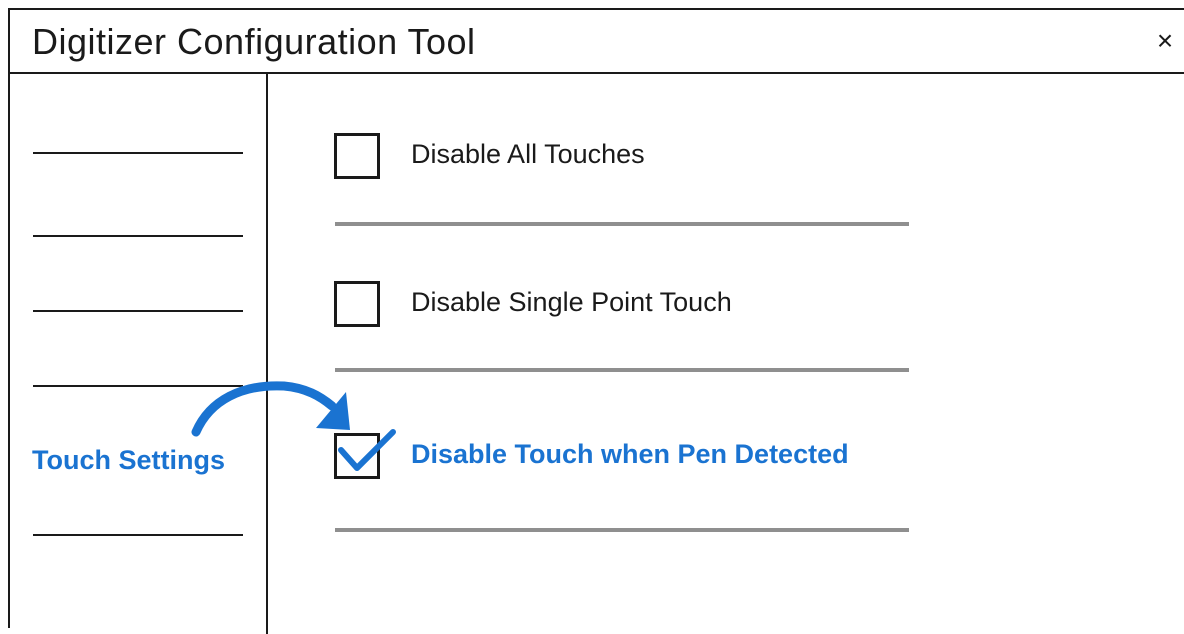 The width and height of the screenshot is (1184, 634). What do you see at coordinates (528, 154) in the screenshot?
I see `option-label: Disable All Touches` at bounding box center [528, 154].